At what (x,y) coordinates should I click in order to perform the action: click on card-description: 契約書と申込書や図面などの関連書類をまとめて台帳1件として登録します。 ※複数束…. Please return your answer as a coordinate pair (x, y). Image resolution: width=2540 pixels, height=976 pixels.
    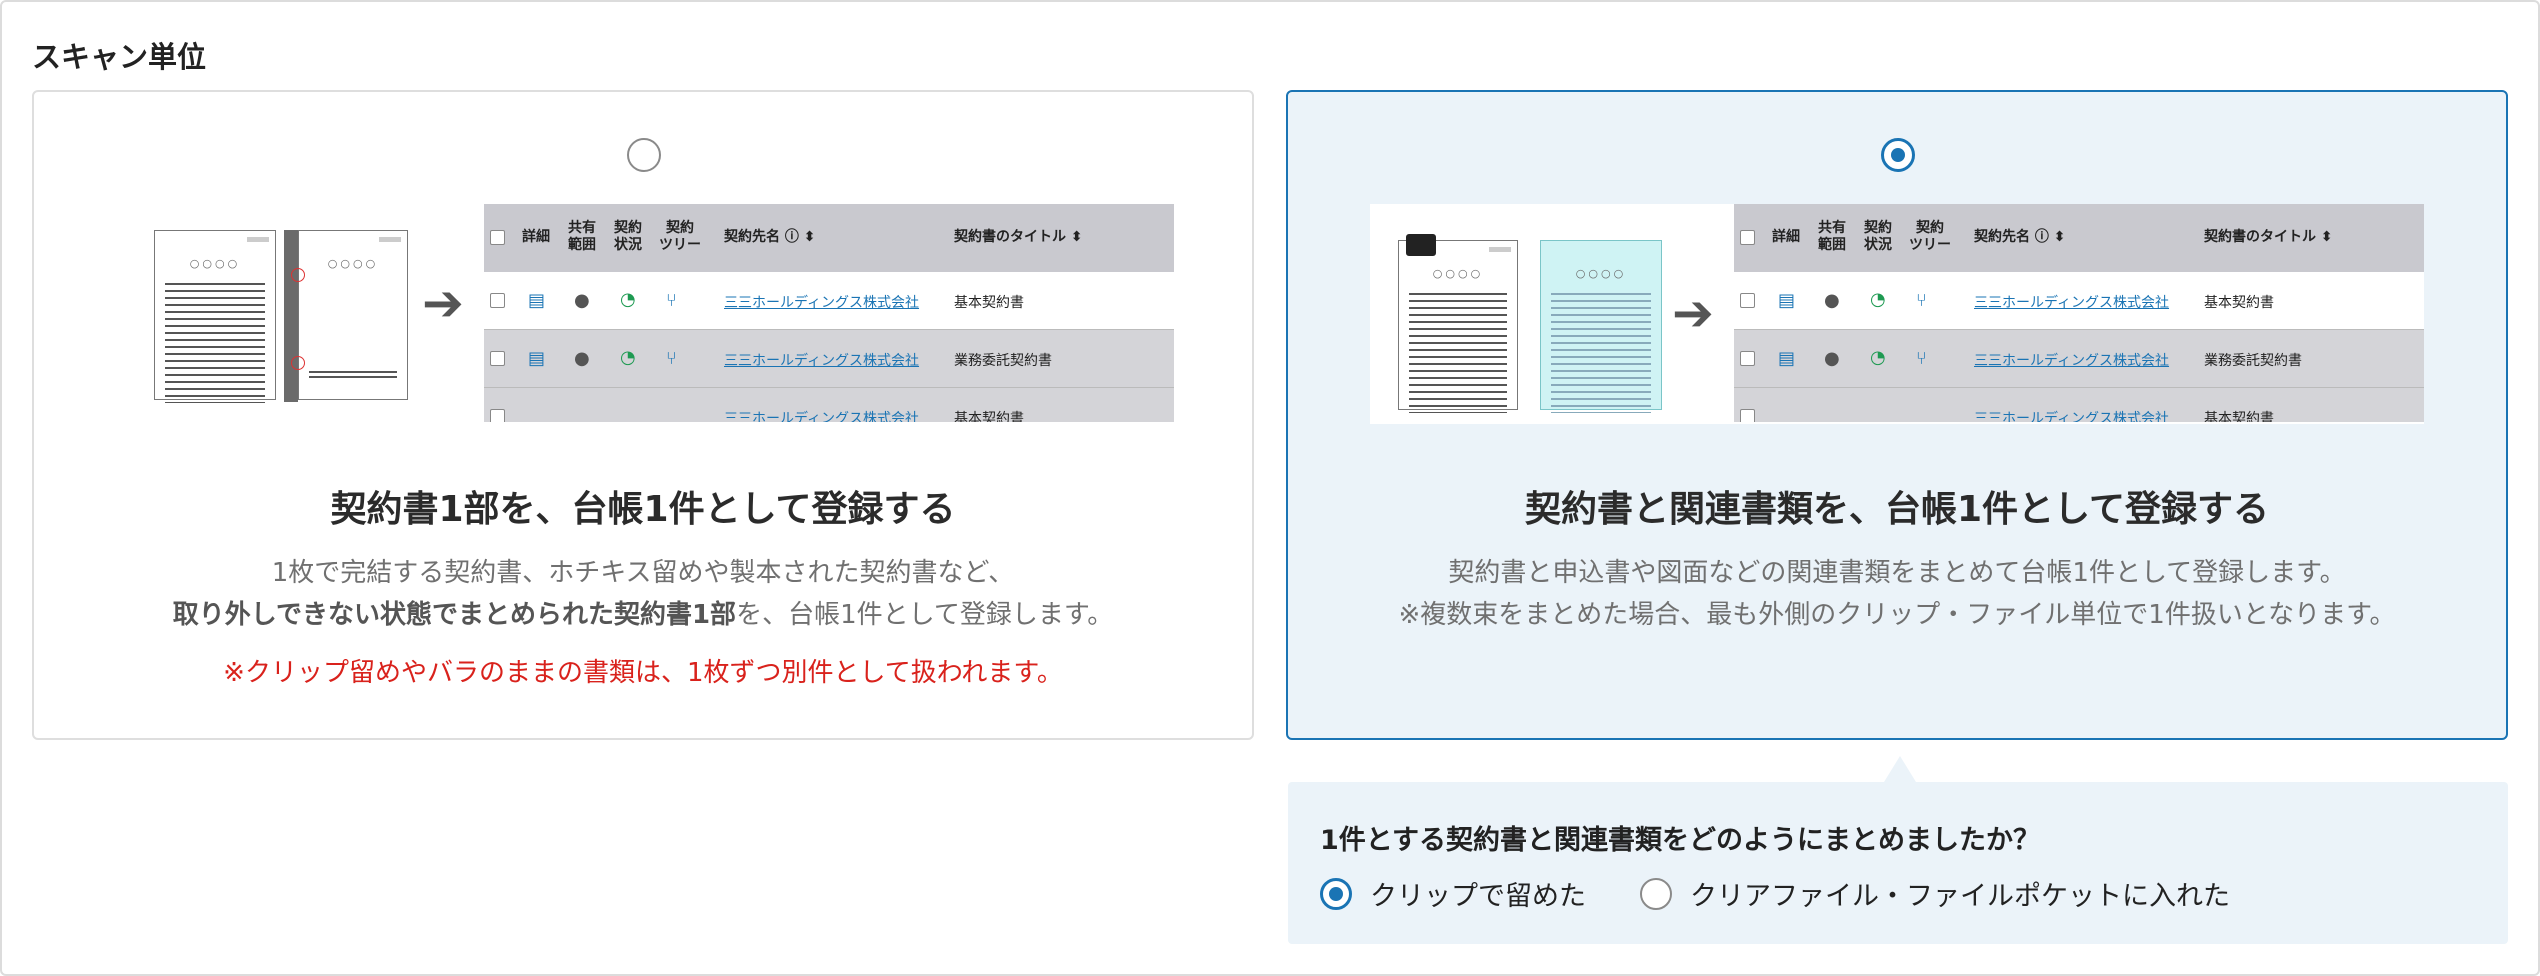
    Looking at the image, I should click on (1897, 594).